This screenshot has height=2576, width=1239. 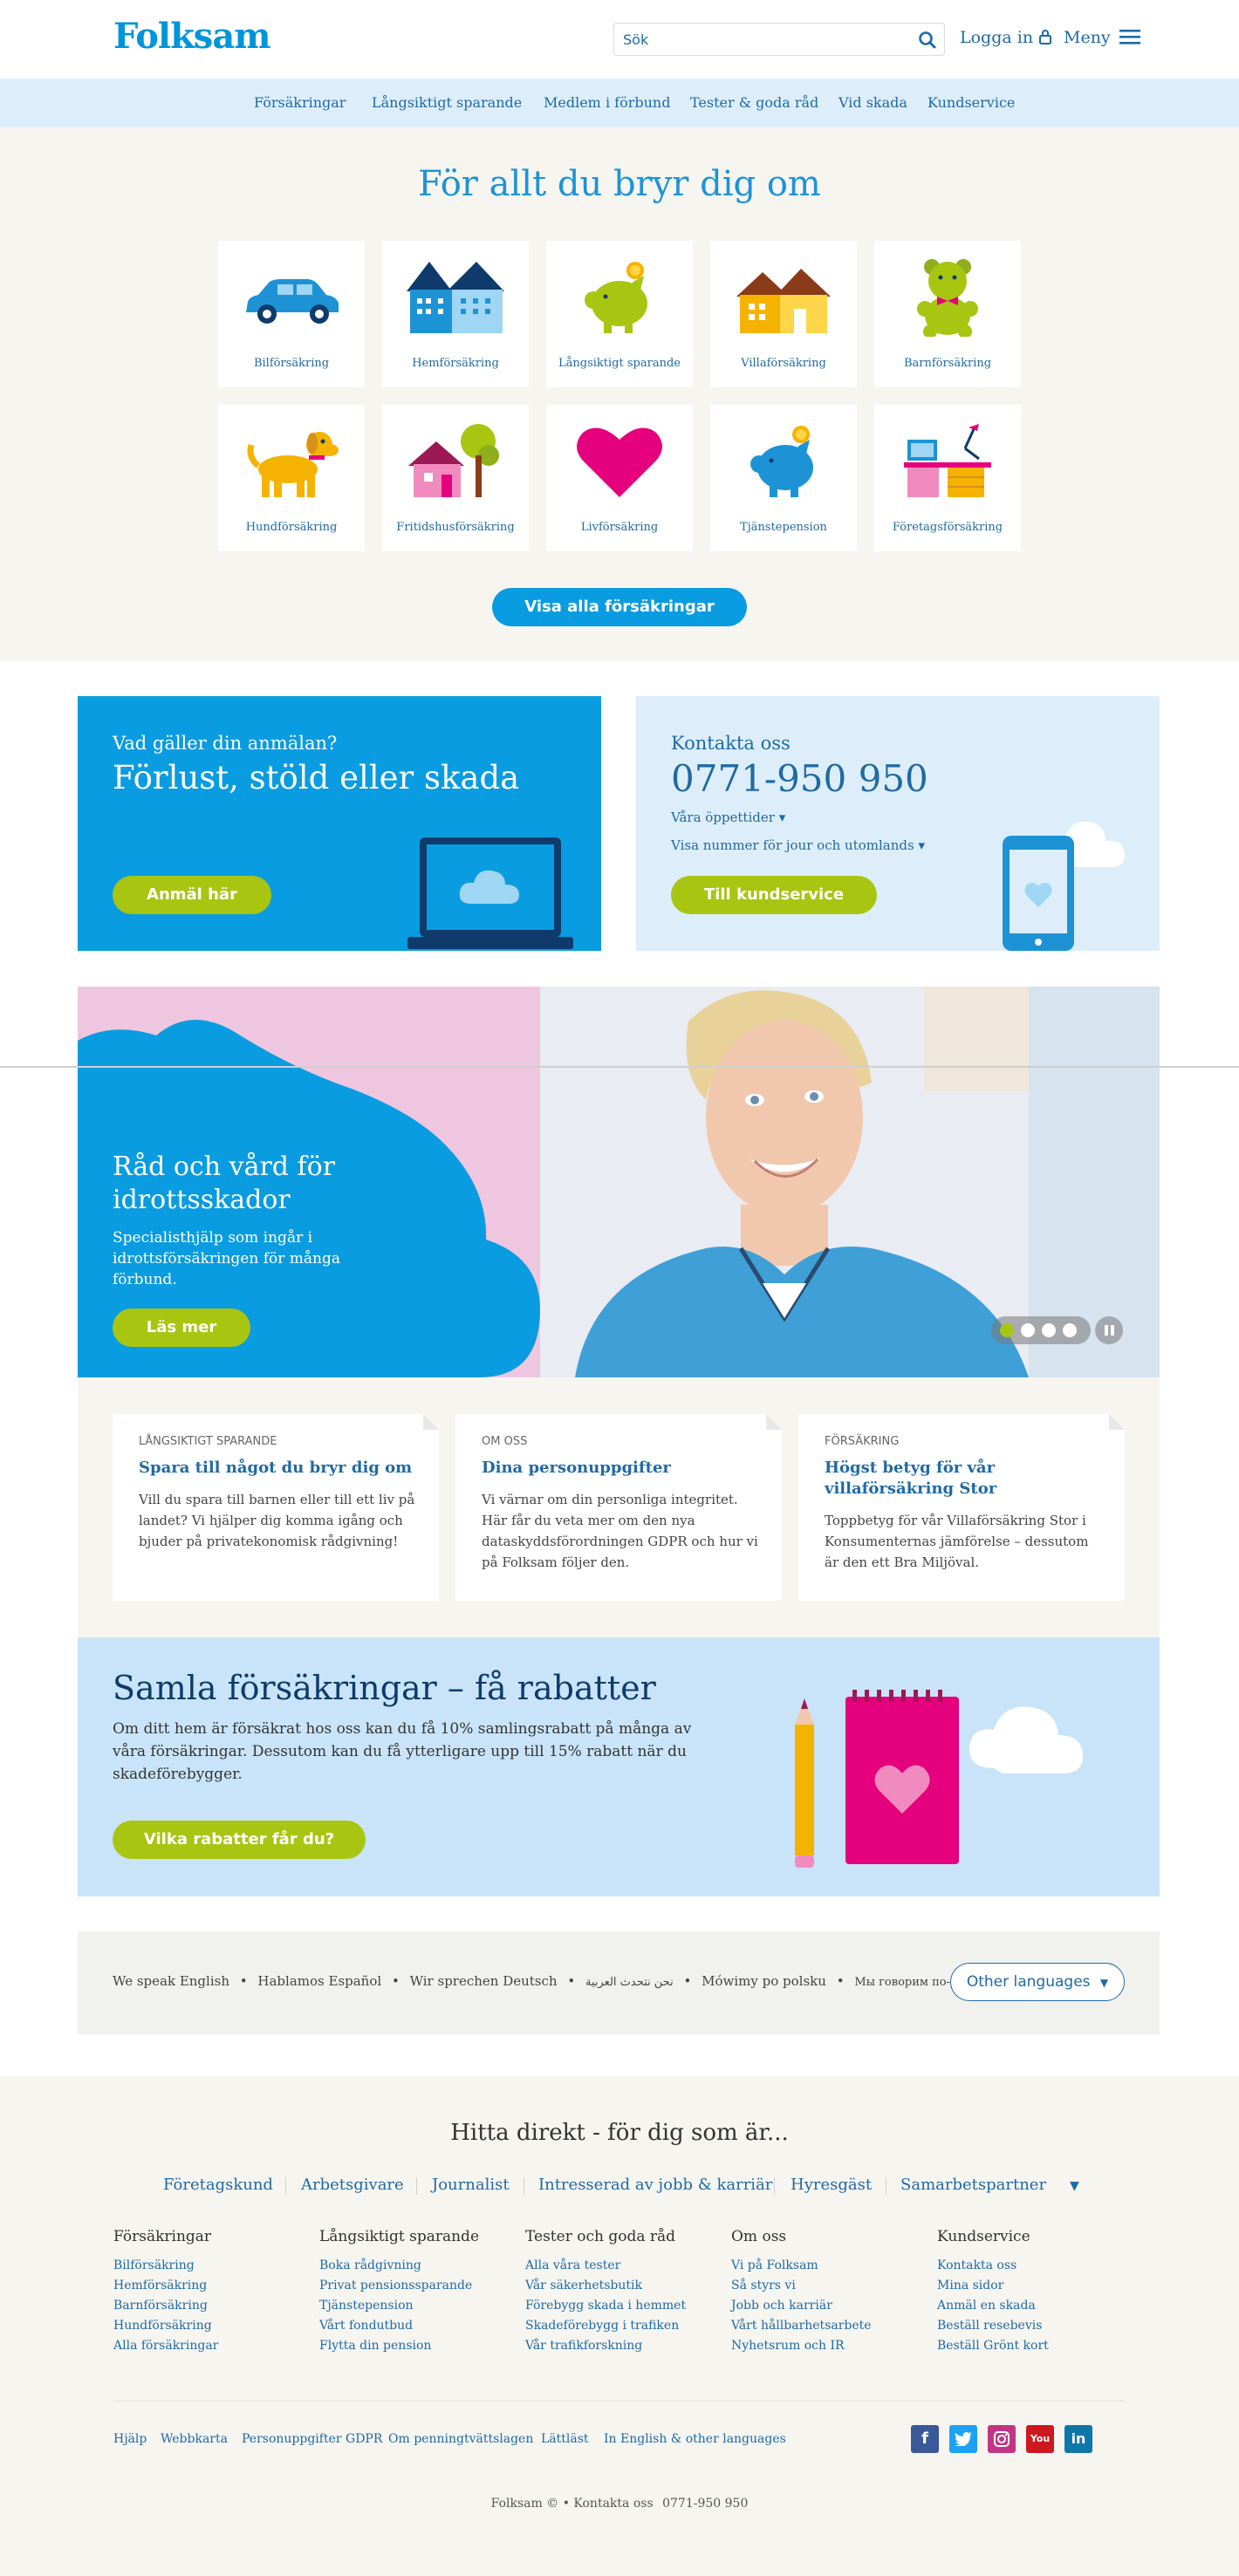 I want to click on customer-service-button: Till kundservice, so click(x=774, y=895).